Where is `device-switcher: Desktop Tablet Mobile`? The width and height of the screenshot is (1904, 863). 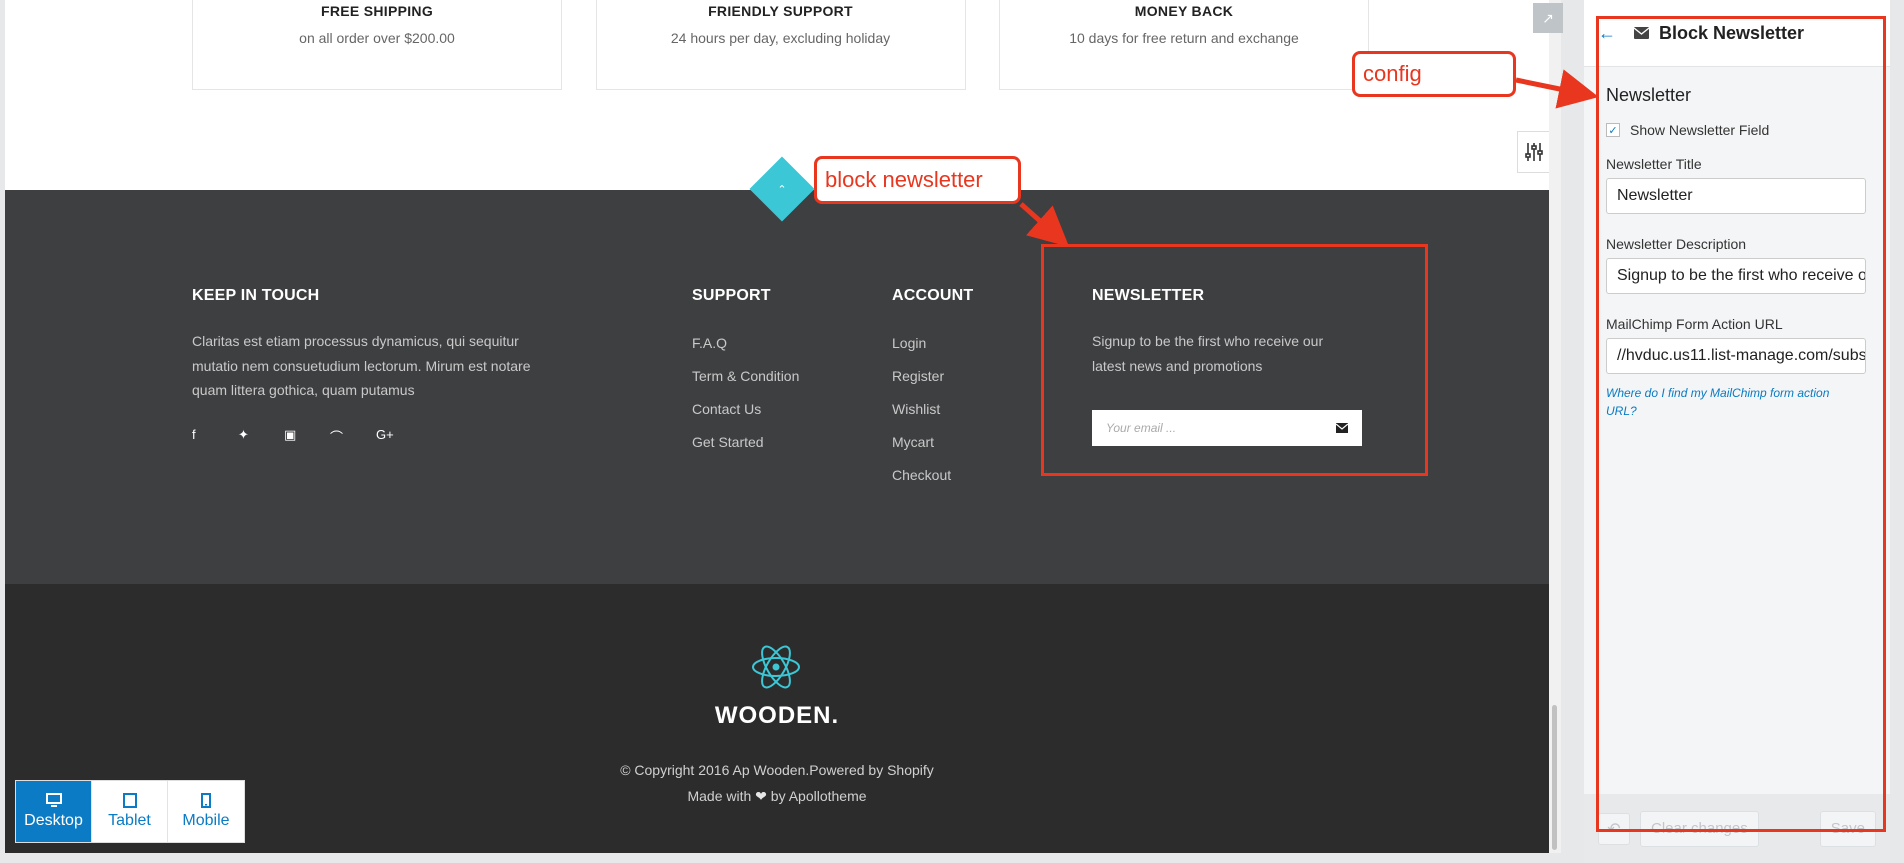 device-switcher: Desktop Tablet Mobile is located at coordinates (130, 811).